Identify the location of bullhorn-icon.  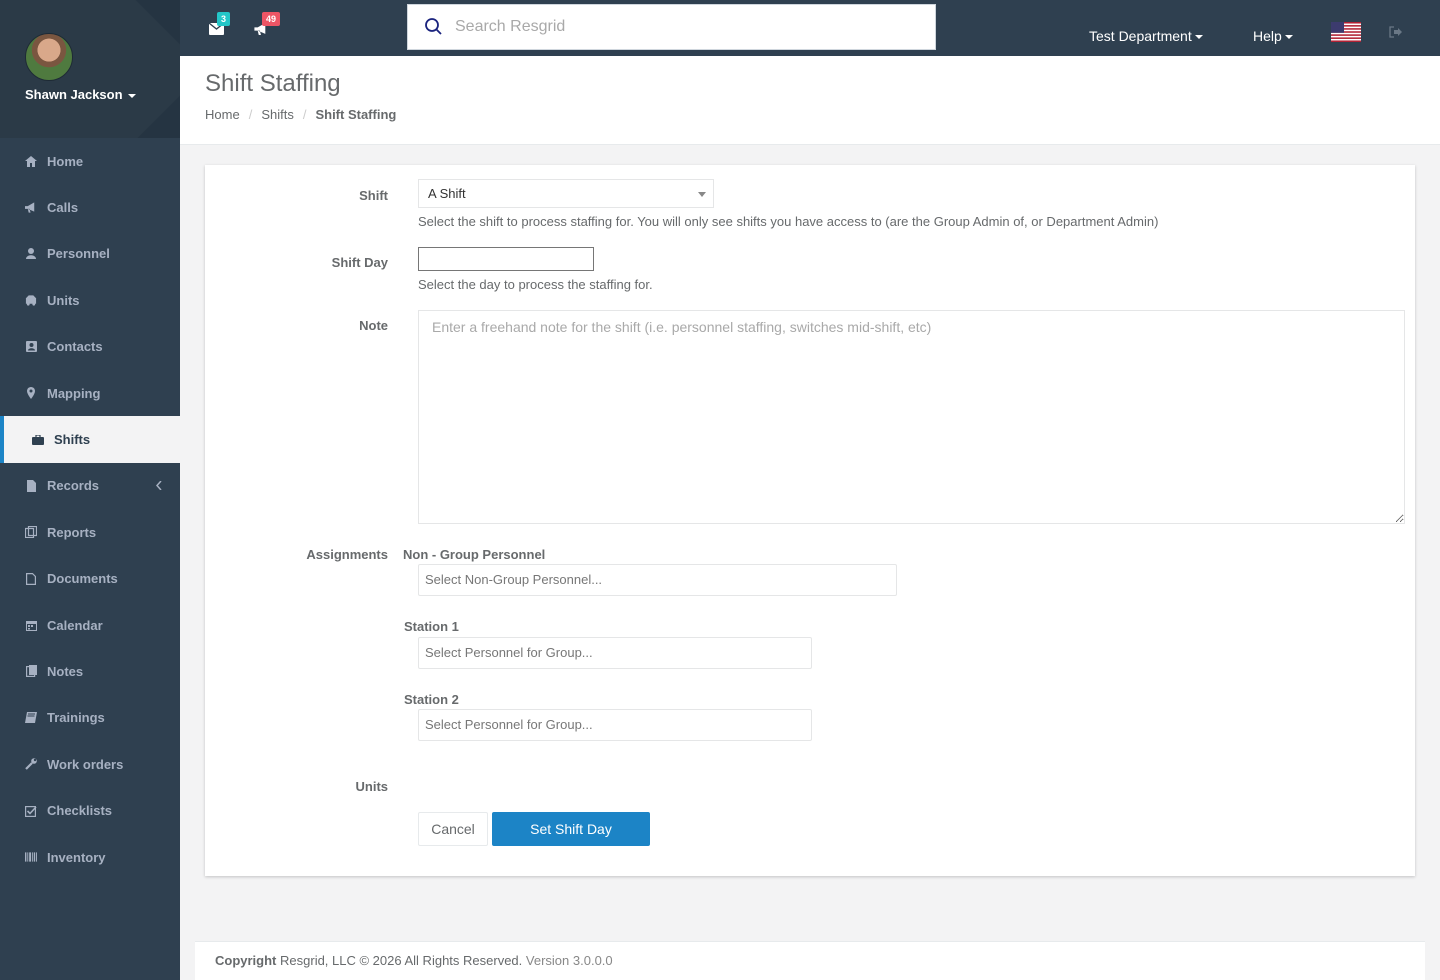
(31, 208).